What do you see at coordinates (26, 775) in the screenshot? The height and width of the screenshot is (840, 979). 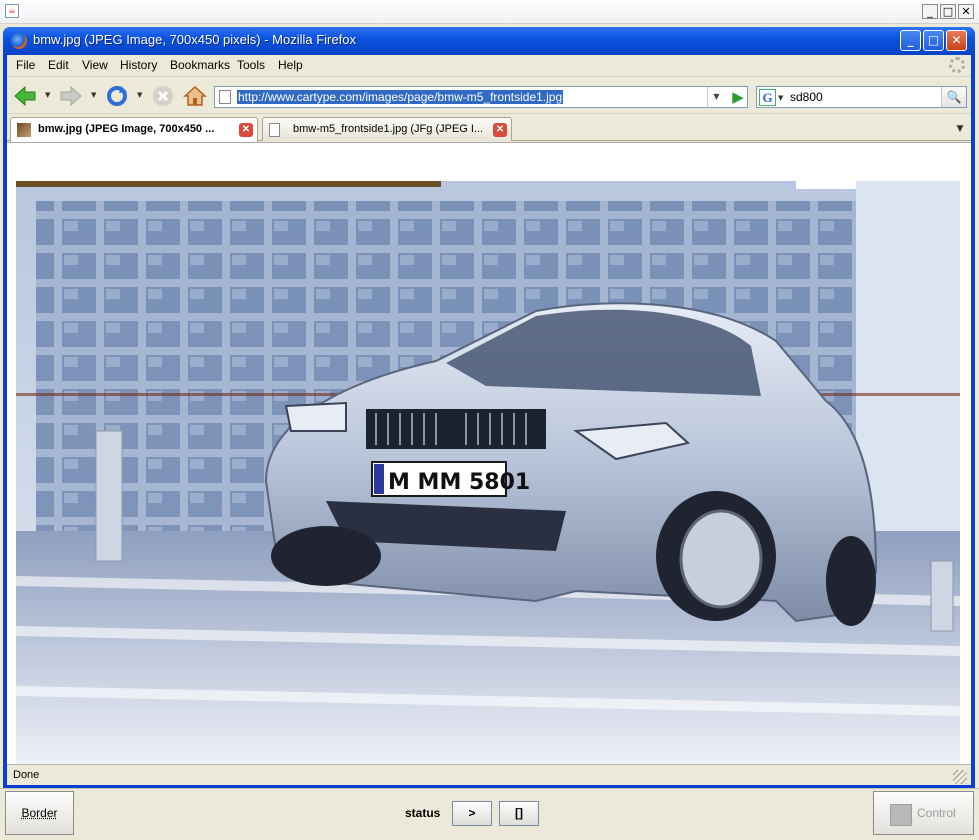 I see `status-text: Done` at bounding box center [26, 775].